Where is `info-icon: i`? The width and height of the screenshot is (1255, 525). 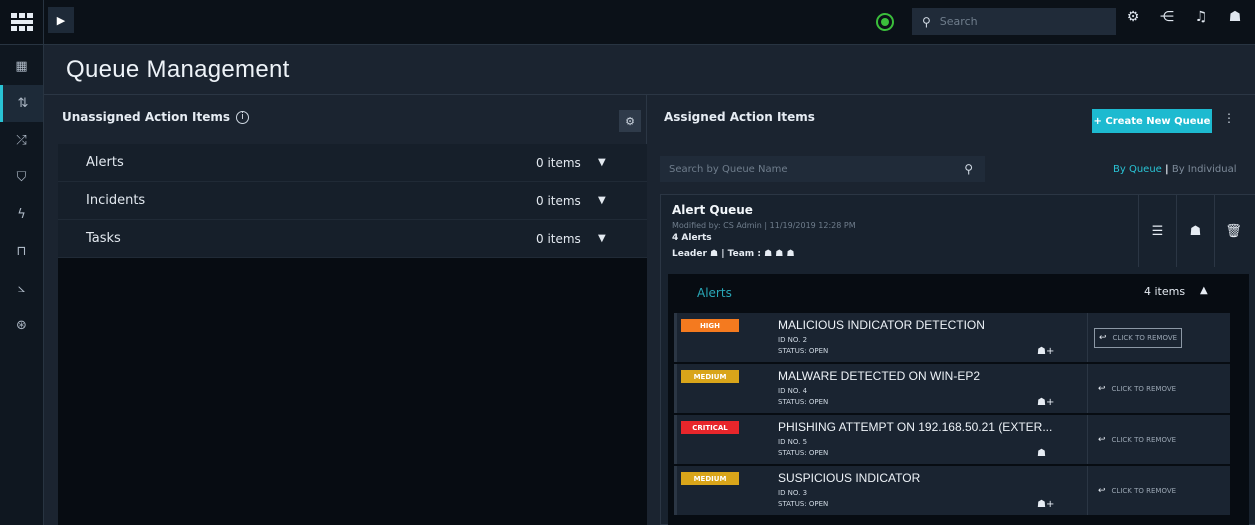
info-icon: i is located at coordinates (243, 117).